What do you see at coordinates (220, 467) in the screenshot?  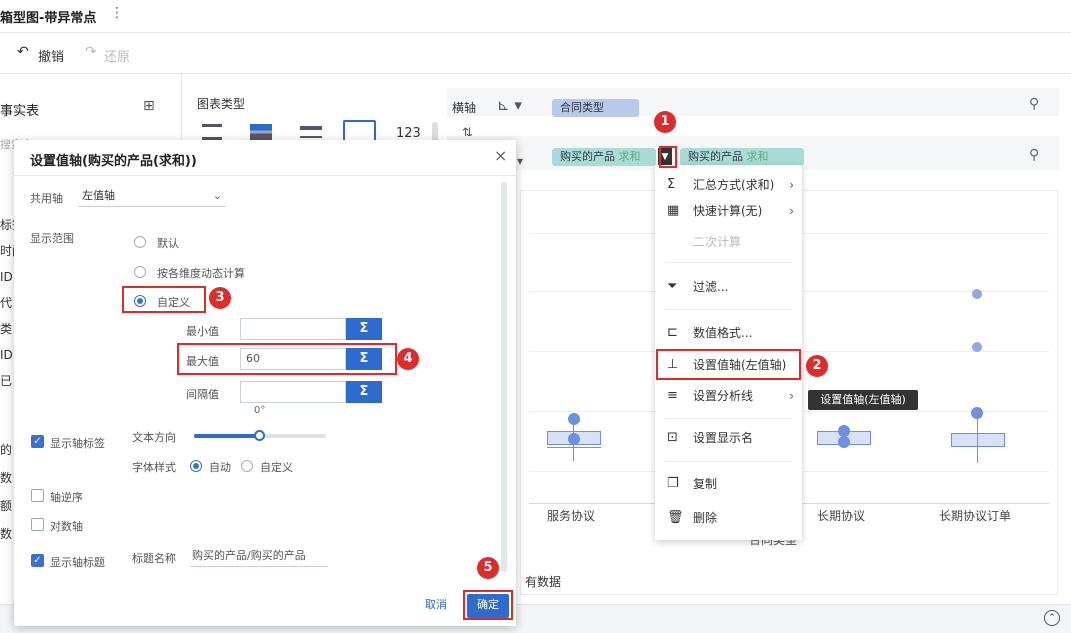 I see `radio-font-auto-label: 自动` at bounding box center [220, 467].